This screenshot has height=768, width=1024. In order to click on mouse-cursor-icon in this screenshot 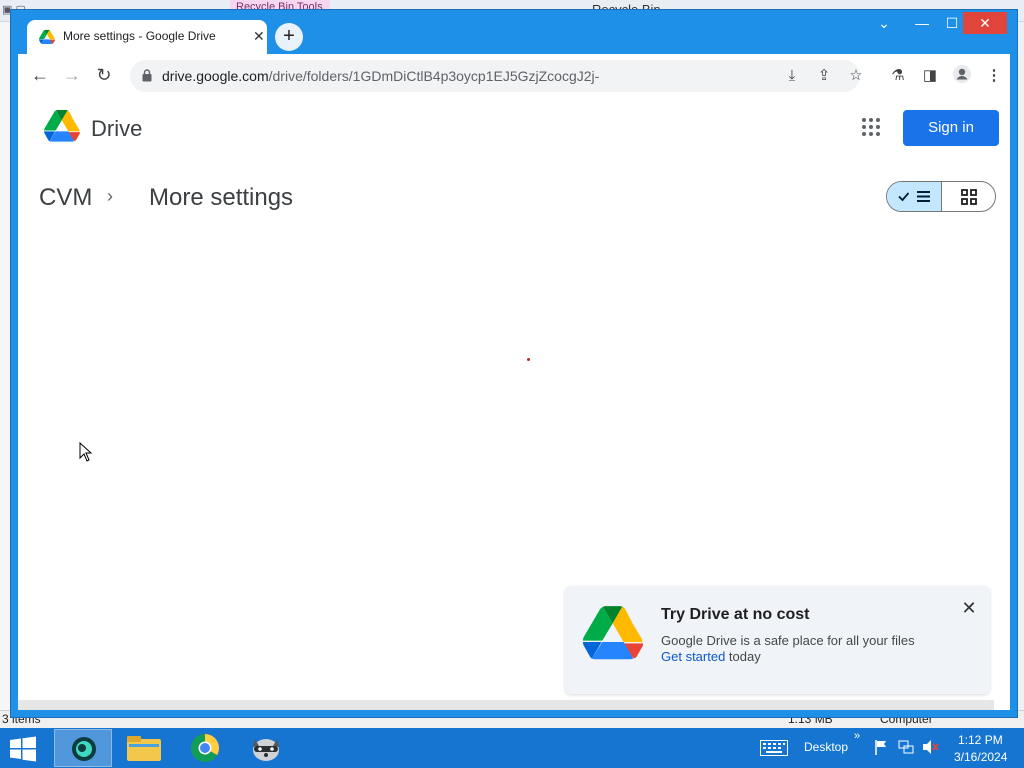, I will do `click(86, 452)`.